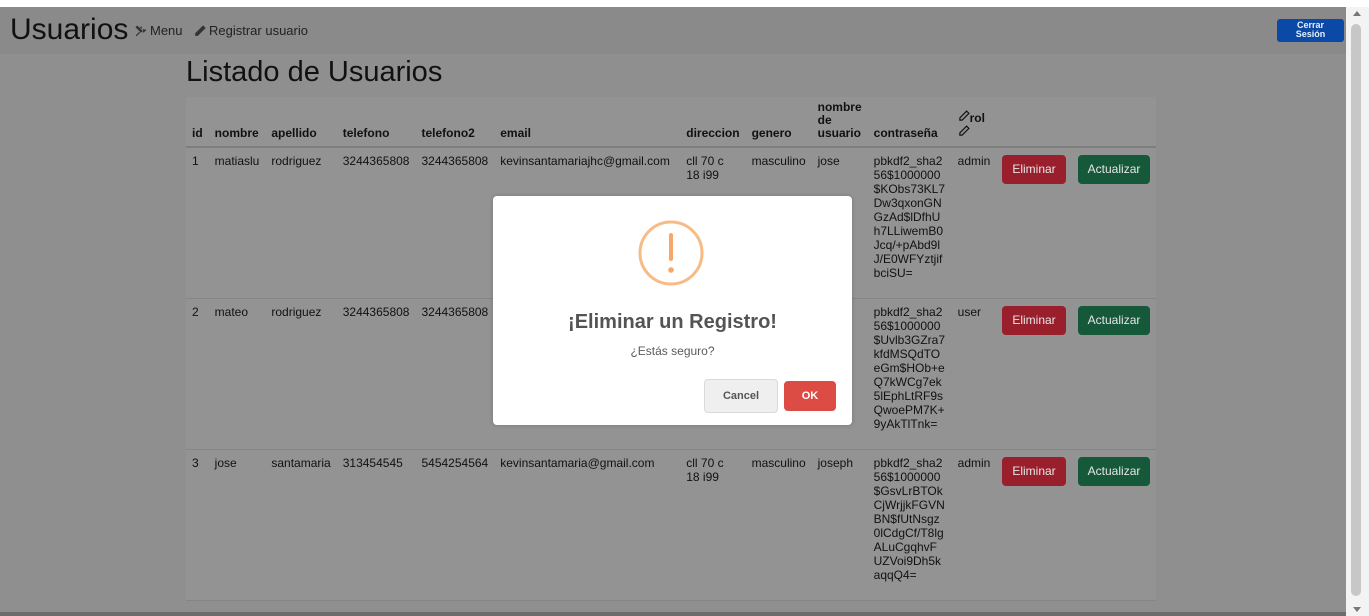 The image size is (1369, 616). What do you see at coordinates (672, 351) in the screenshot?
I see `dialog-text: ¿Estás seguro?` at bounding box center [672, 351].